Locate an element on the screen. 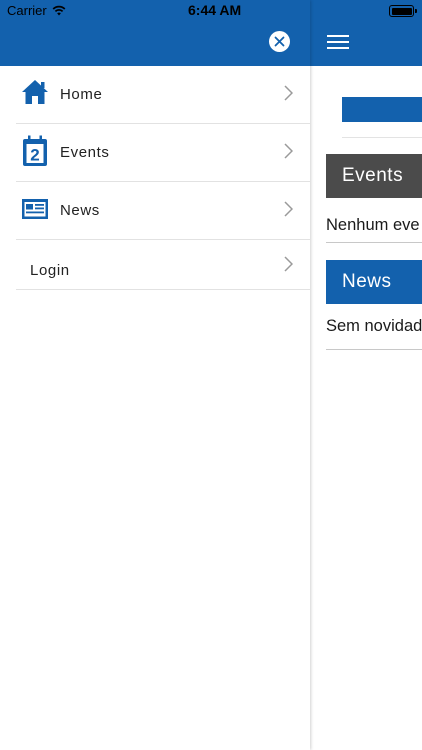 The width and height of the screenshot is (422, 750). main-status-area is located at coordinates (366, 11).